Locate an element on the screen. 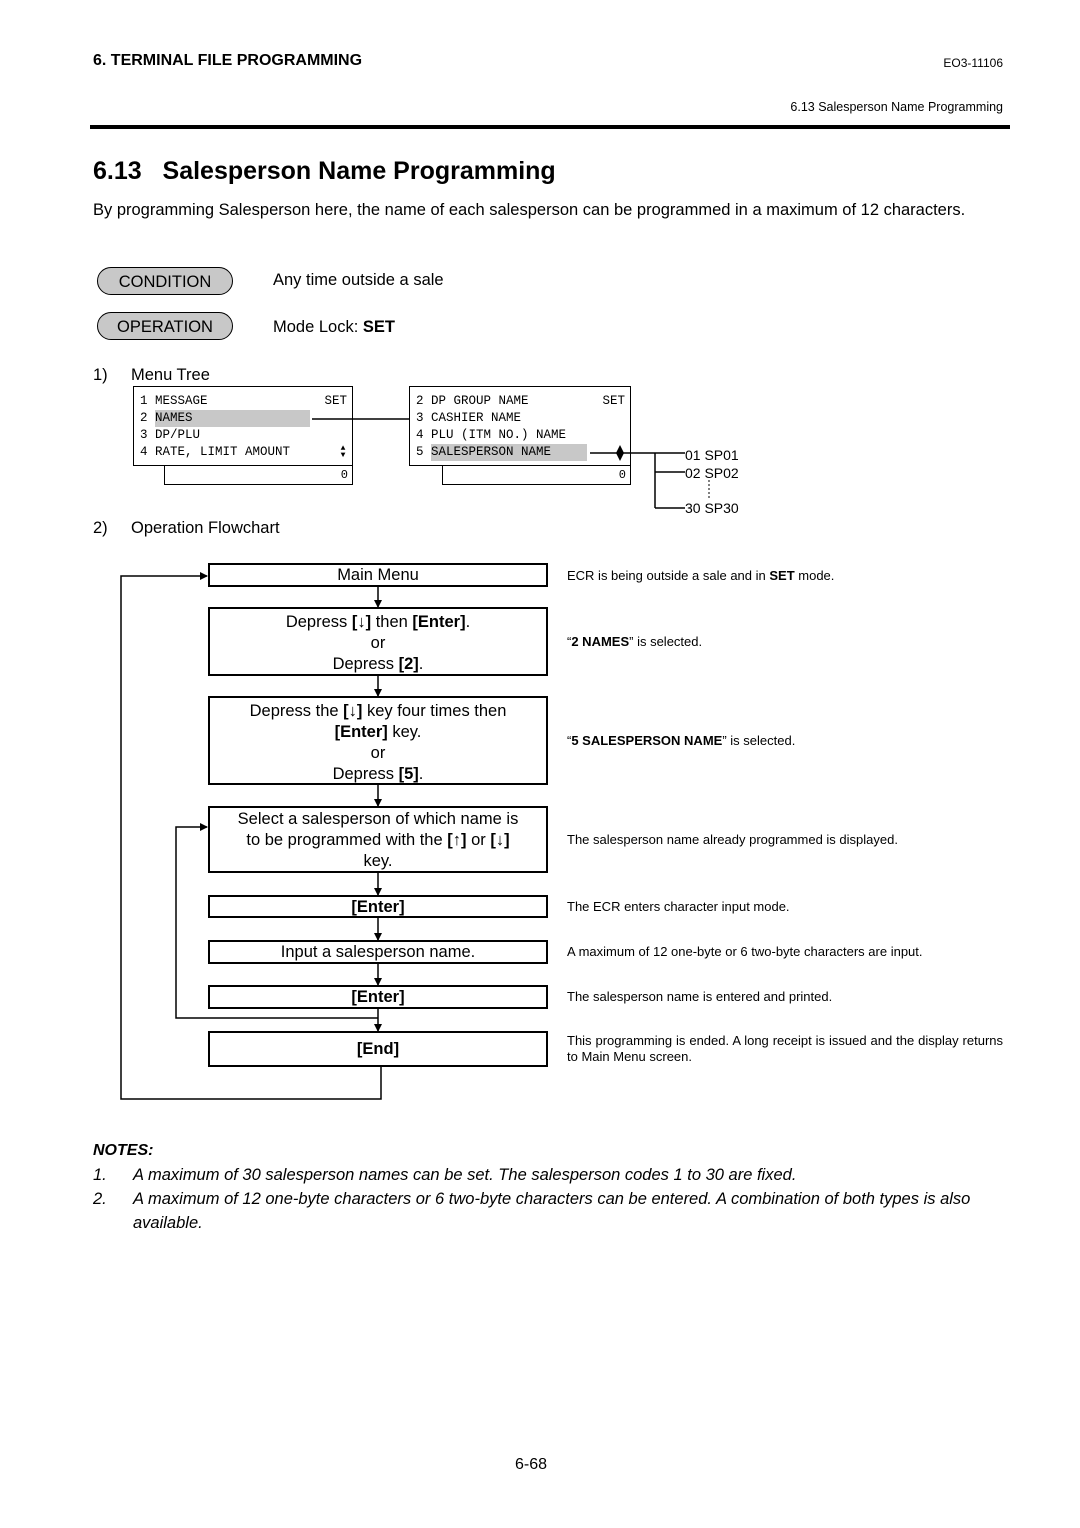 Image resolution: width=1080 pixels, height=1528 pixels. flow-line: Depress the [↓] key four times then is located at coordinates (378, 711).